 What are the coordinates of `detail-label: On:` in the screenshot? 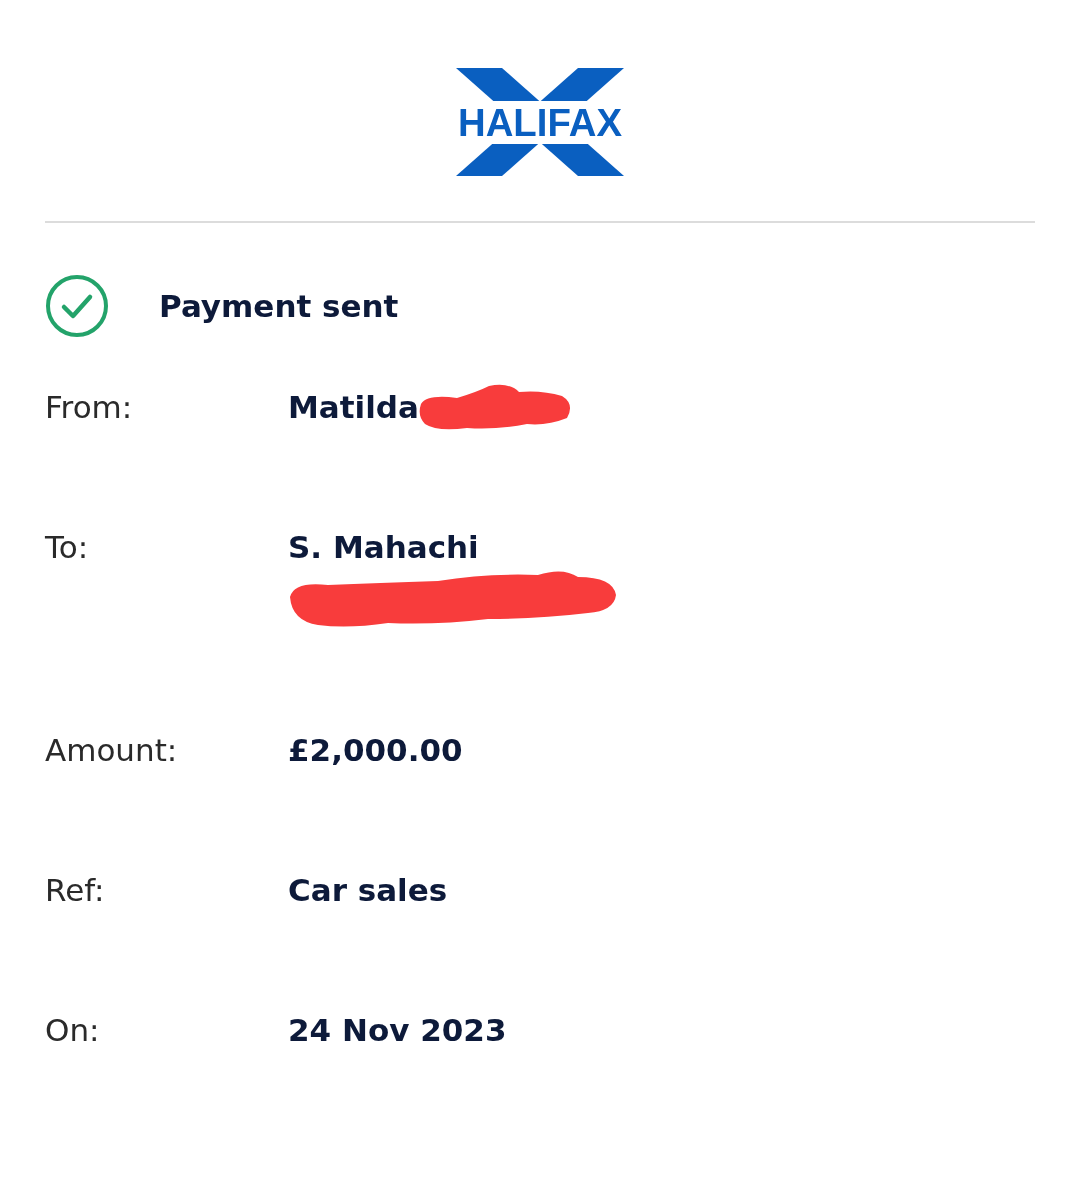 It's located at (73, 1030).